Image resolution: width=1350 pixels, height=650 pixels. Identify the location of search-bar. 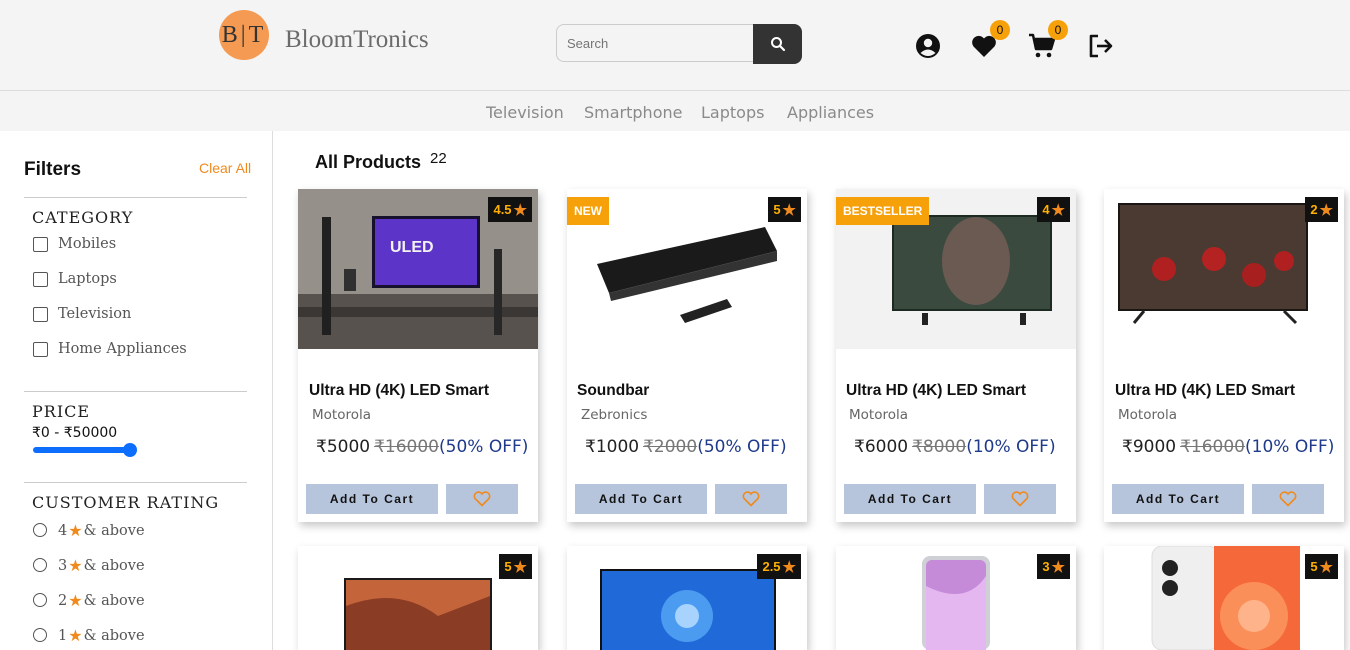
(679, 44).